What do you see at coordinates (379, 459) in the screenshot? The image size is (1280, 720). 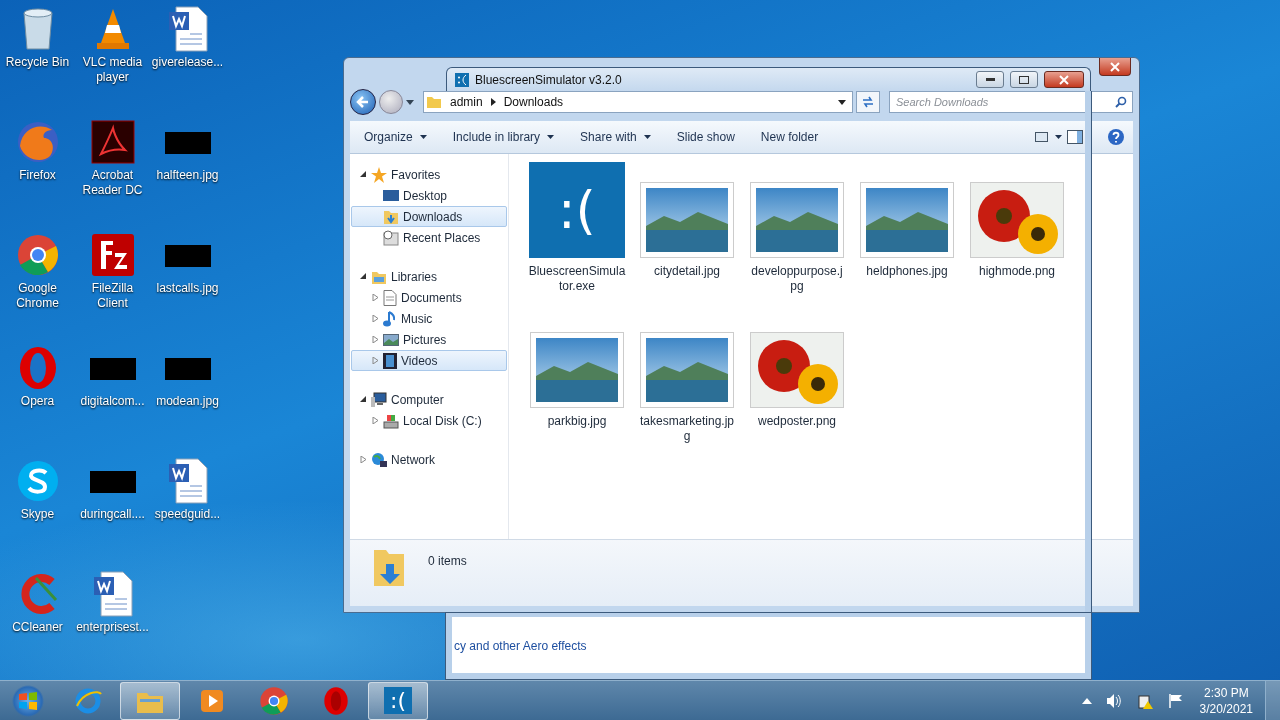 I see `network-globe-icon` at bounding box center [379, 459].